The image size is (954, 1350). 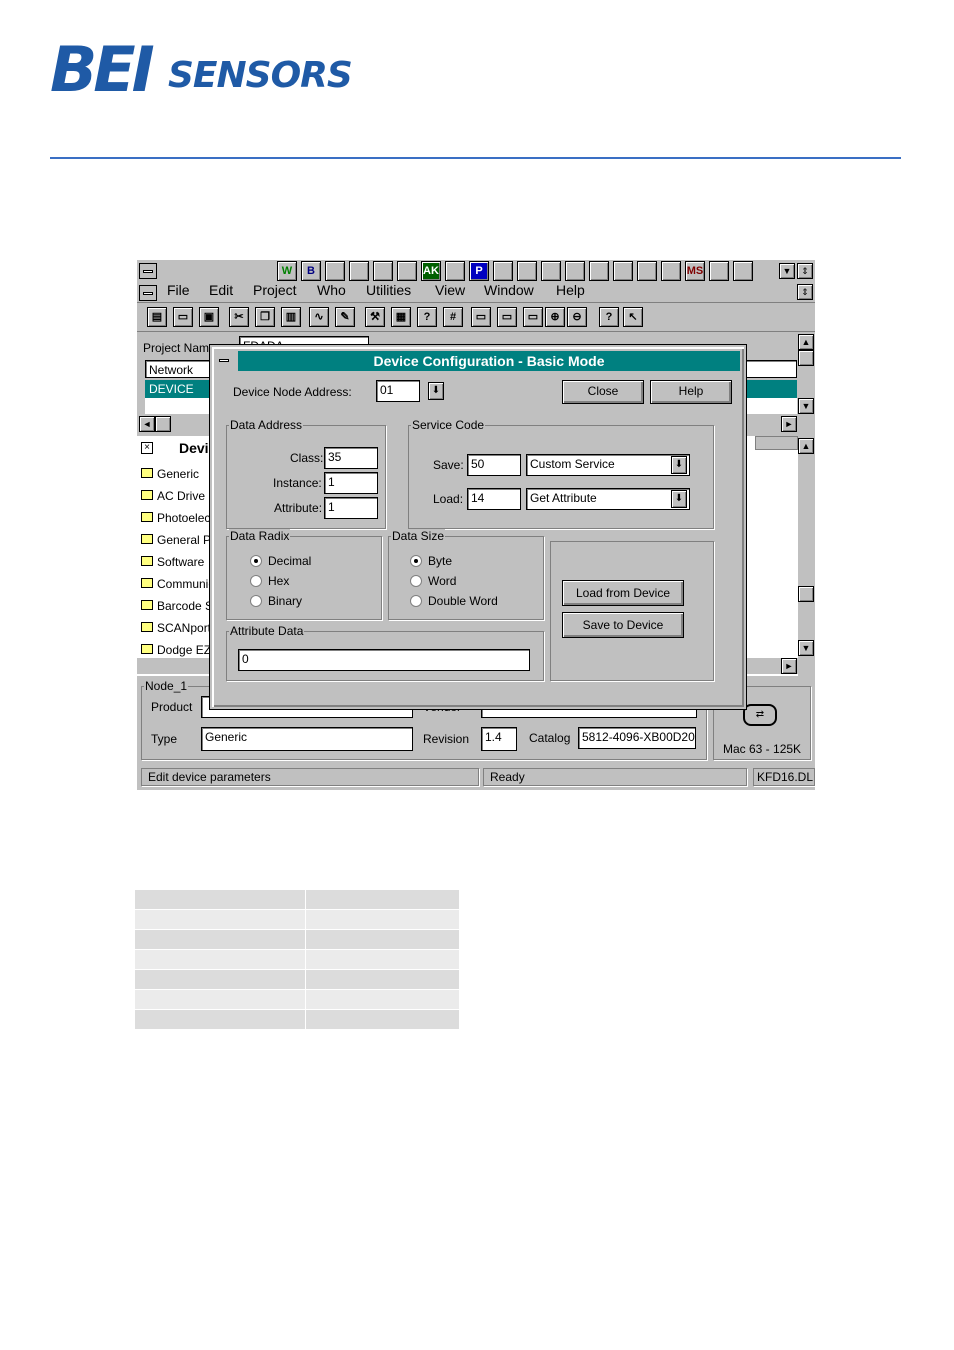 I want to click on menu-who: Who, so click(x=331, y=290).